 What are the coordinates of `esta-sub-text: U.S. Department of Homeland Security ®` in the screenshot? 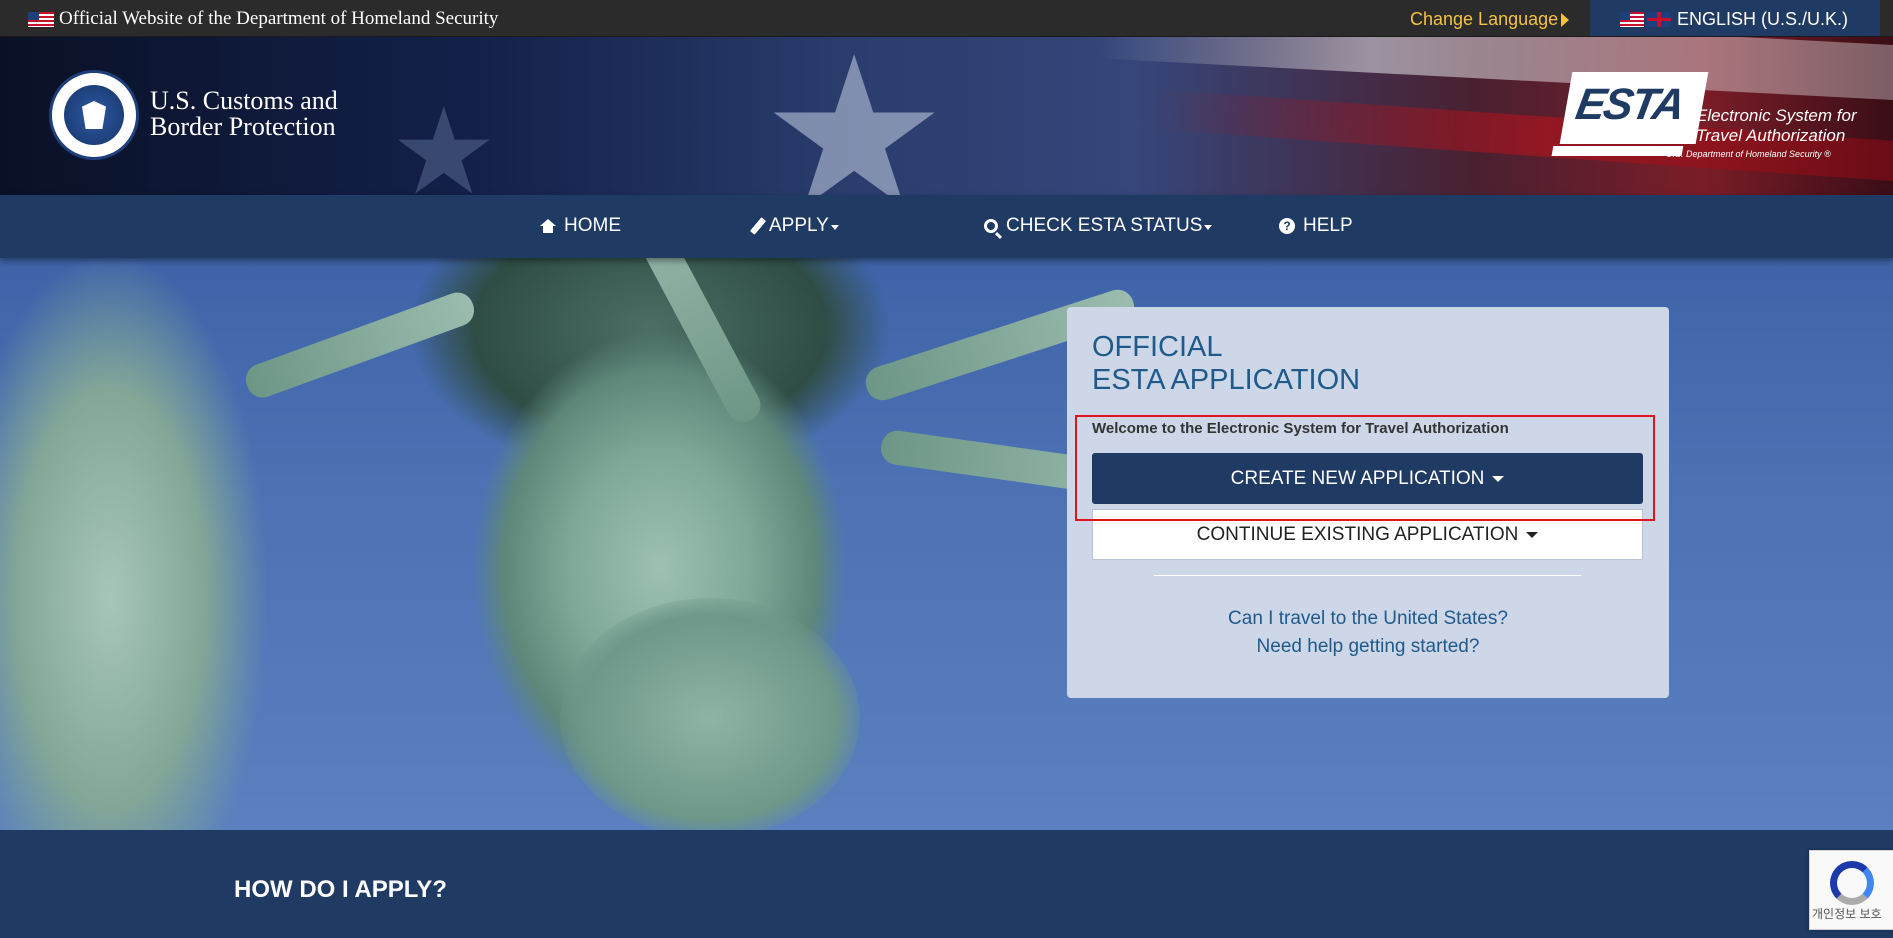 It's located at (1748, 154).